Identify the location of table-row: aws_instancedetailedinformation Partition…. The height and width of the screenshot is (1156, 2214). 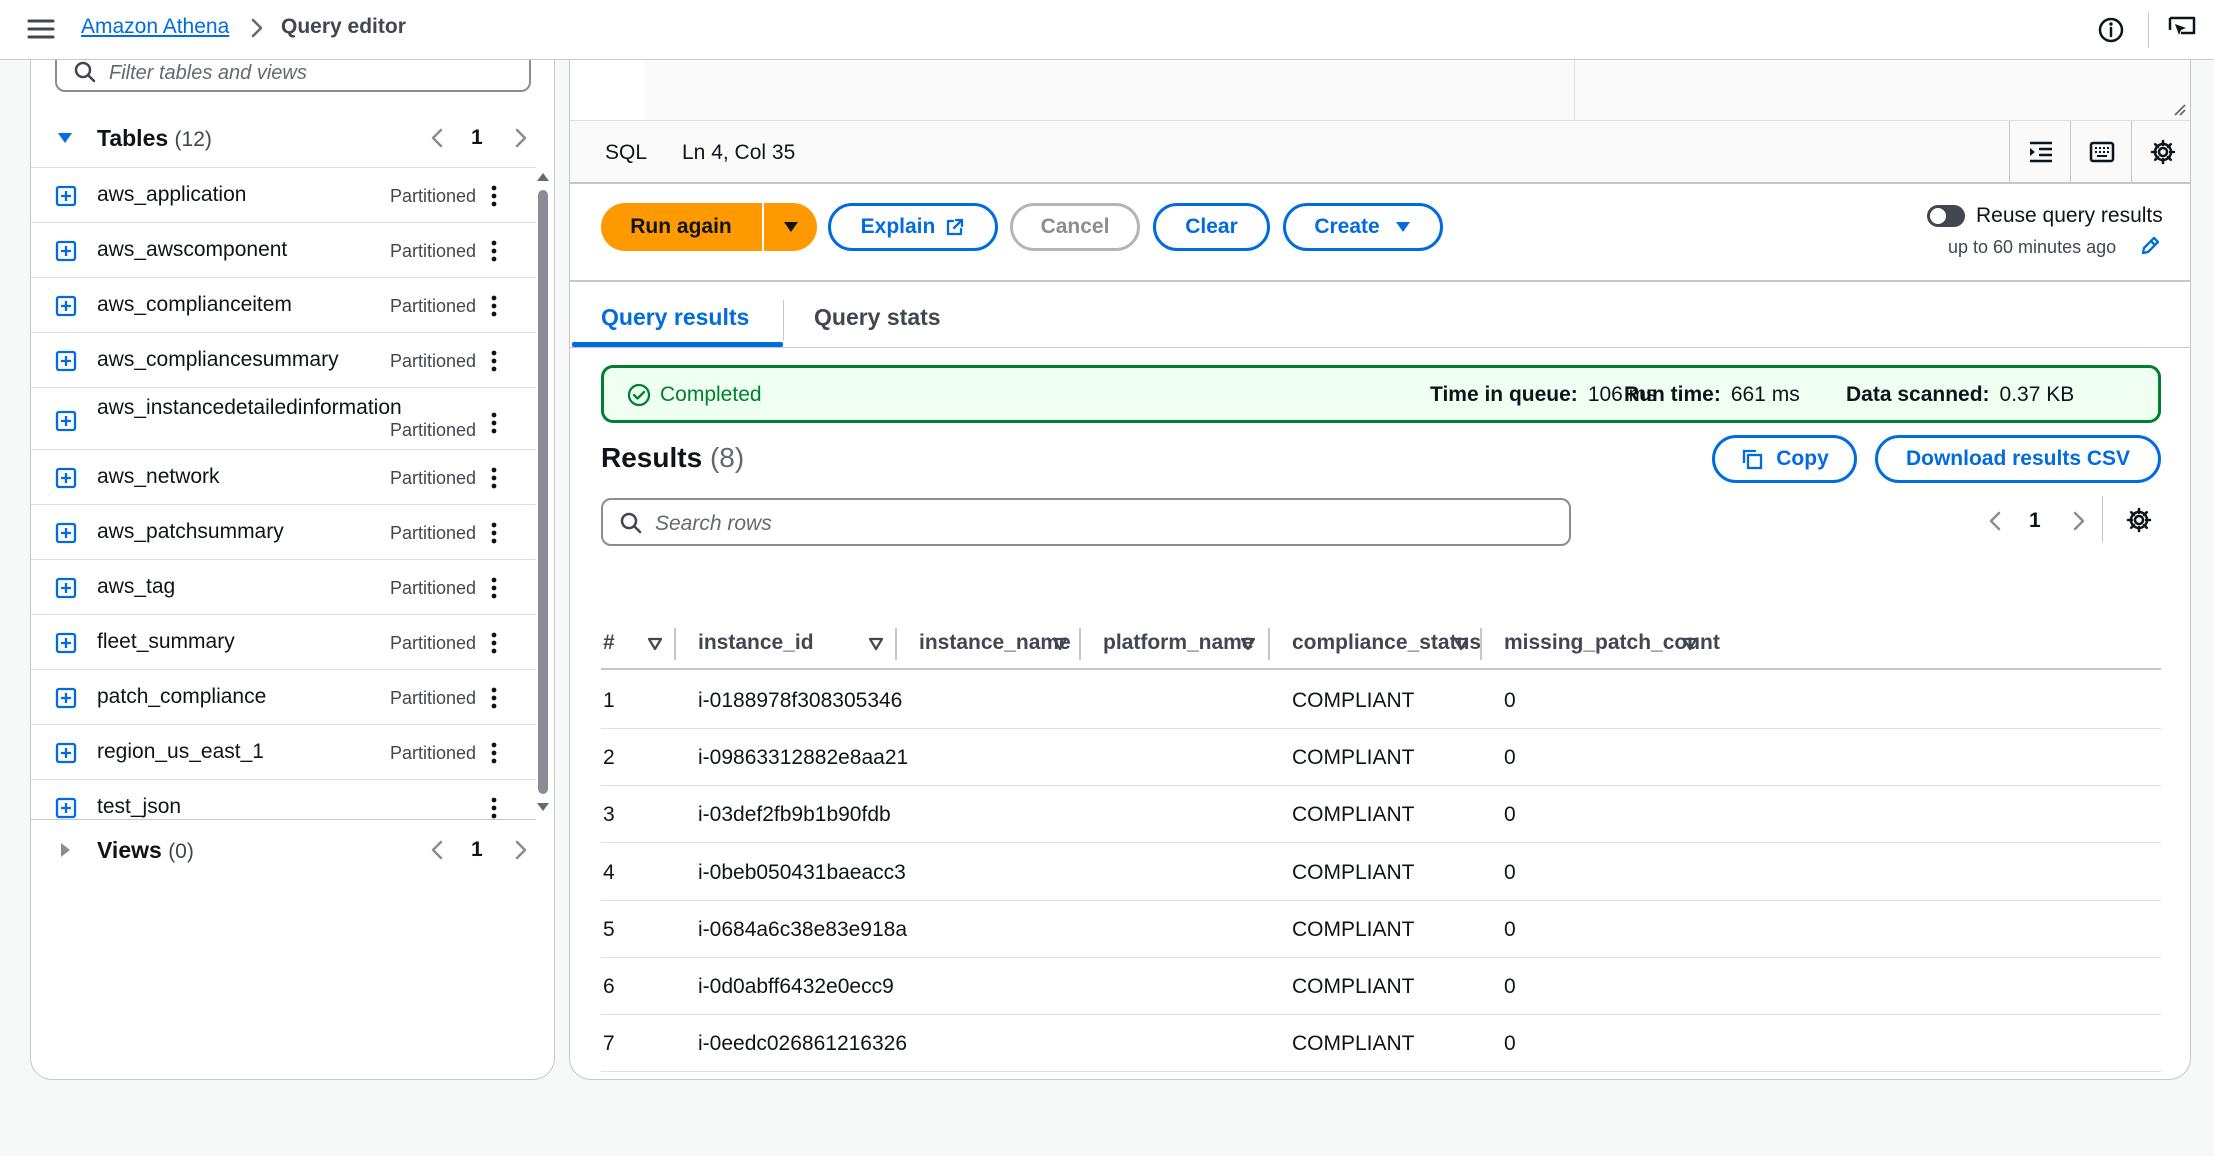
(283, 419).